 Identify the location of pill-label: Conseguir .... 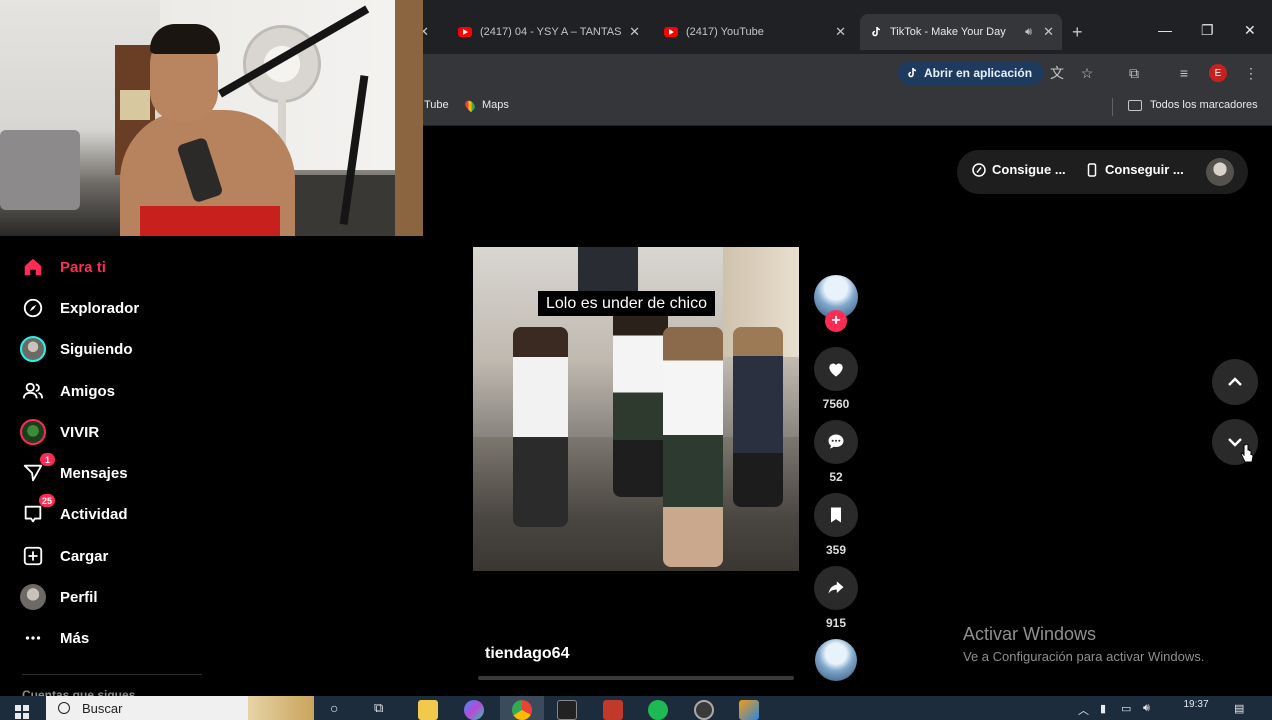
(1144, 169).